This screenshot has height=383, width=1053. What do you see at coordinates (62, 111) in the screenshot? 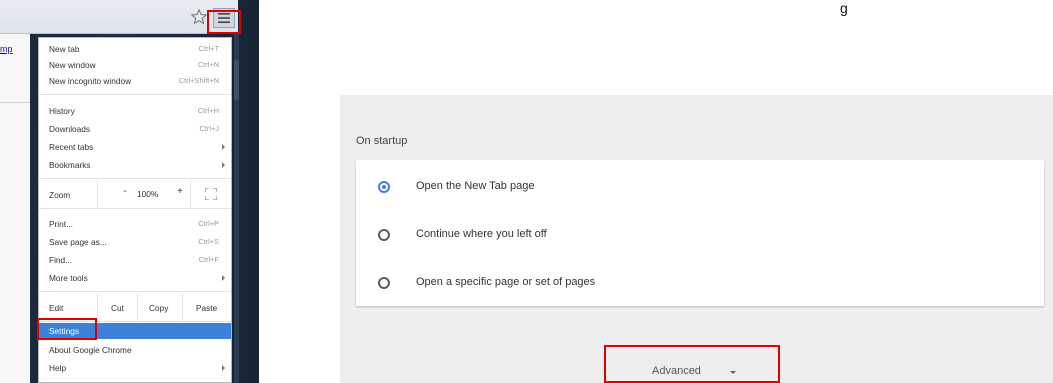
I see `menu-item-label: History` at bounding box center [62, 111].